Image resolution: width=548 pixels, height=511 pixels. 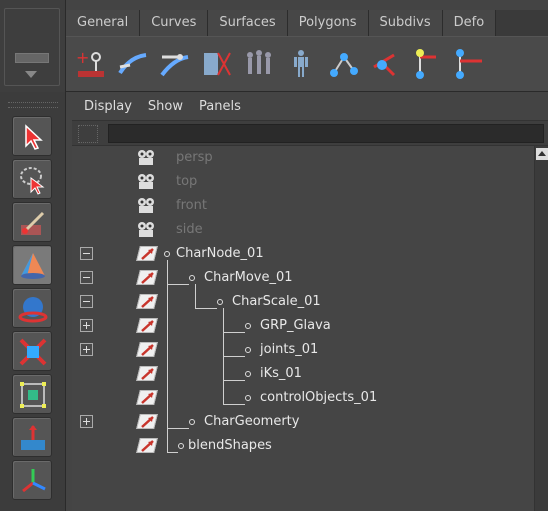 I want to click on cone-icon, so click(x=33, y=266).